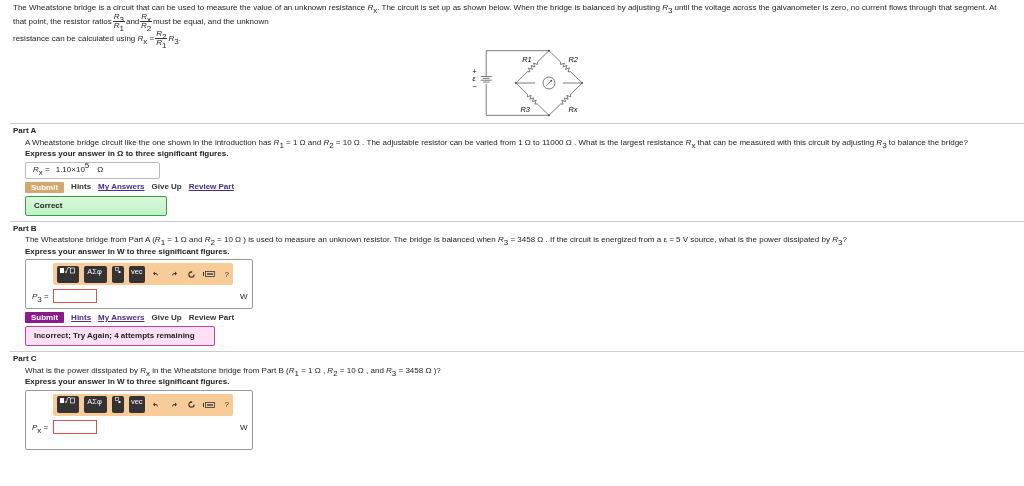  I want to click on emf-label: ε, so click(474, 79).